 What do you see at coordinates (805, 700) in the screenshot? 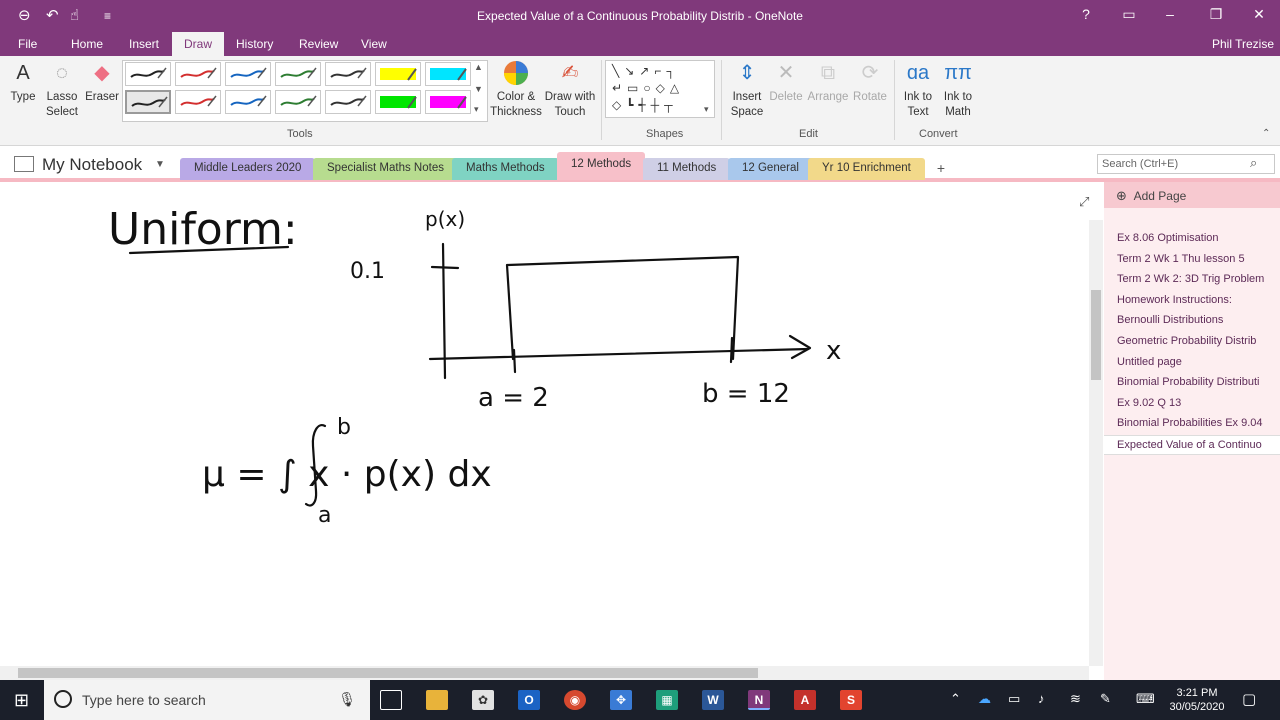
I see `pdf-reader-icon: A` at bounding box center [805, 700].